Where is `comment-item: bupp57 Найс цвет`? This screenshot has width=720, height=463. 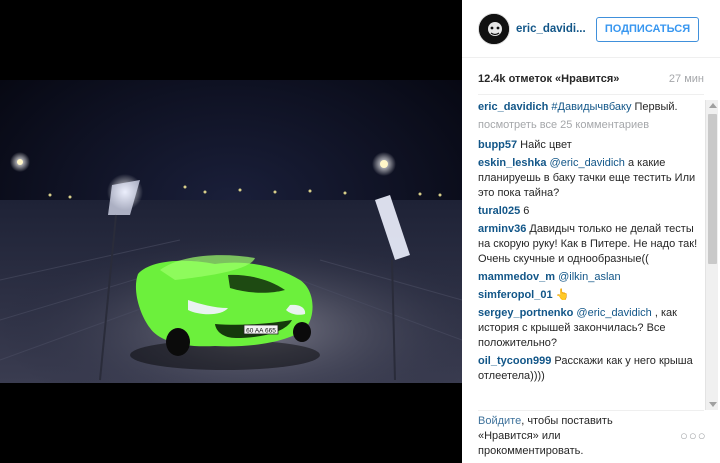 comment-item: bupp57 Найс цвет is located at coordinates (589, 145).